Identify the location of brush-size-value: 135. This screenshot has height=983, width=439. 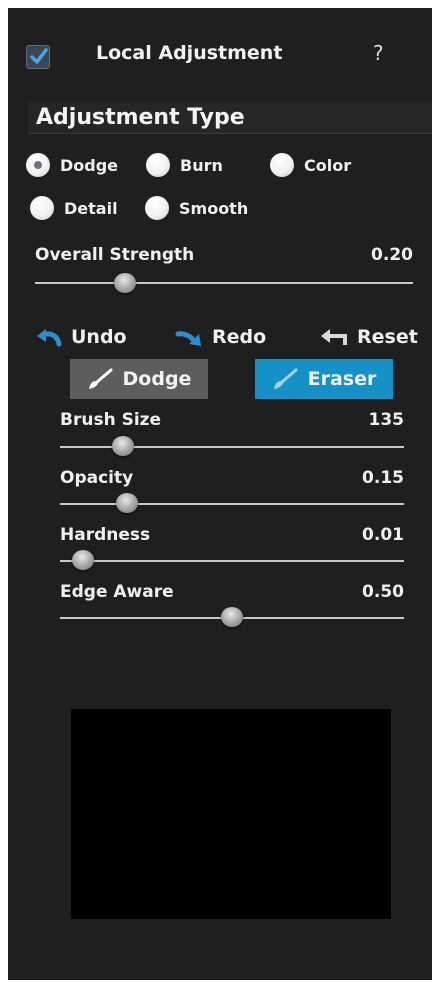
(386, 420).